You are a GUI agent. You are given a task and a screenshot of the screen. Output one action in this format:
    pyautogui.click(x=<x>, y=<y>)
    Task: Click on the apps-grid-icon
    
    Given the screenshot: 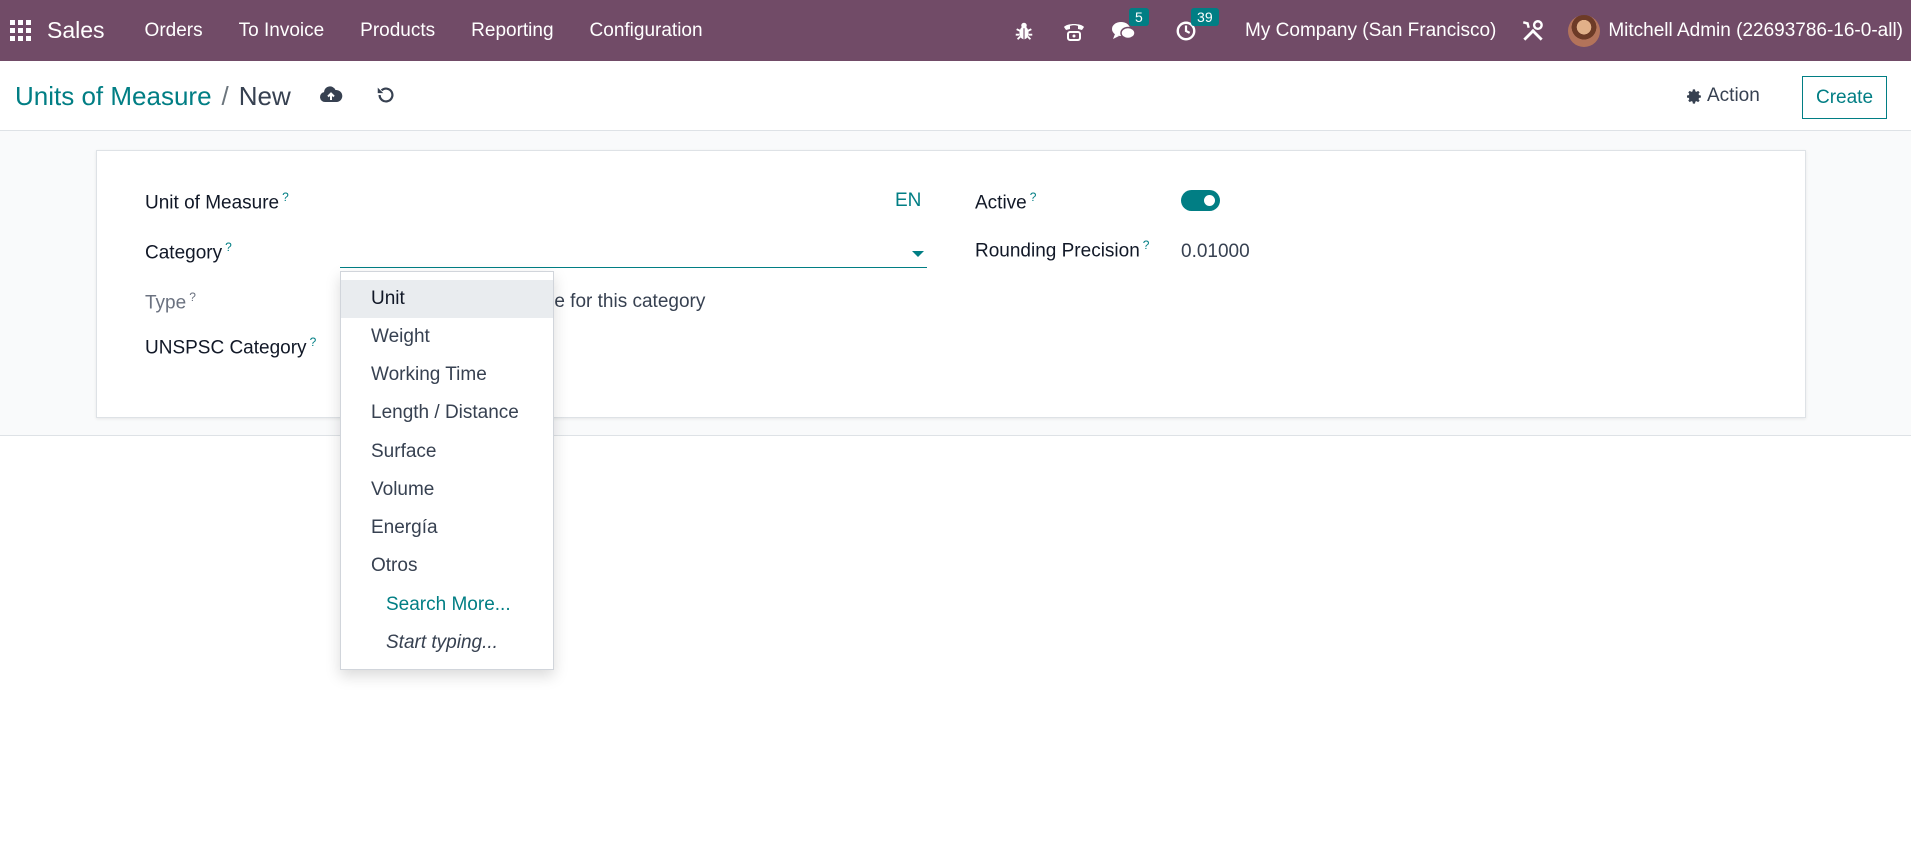 What is the action you would take?
    pyautogui.click(x=20, y=30)
    